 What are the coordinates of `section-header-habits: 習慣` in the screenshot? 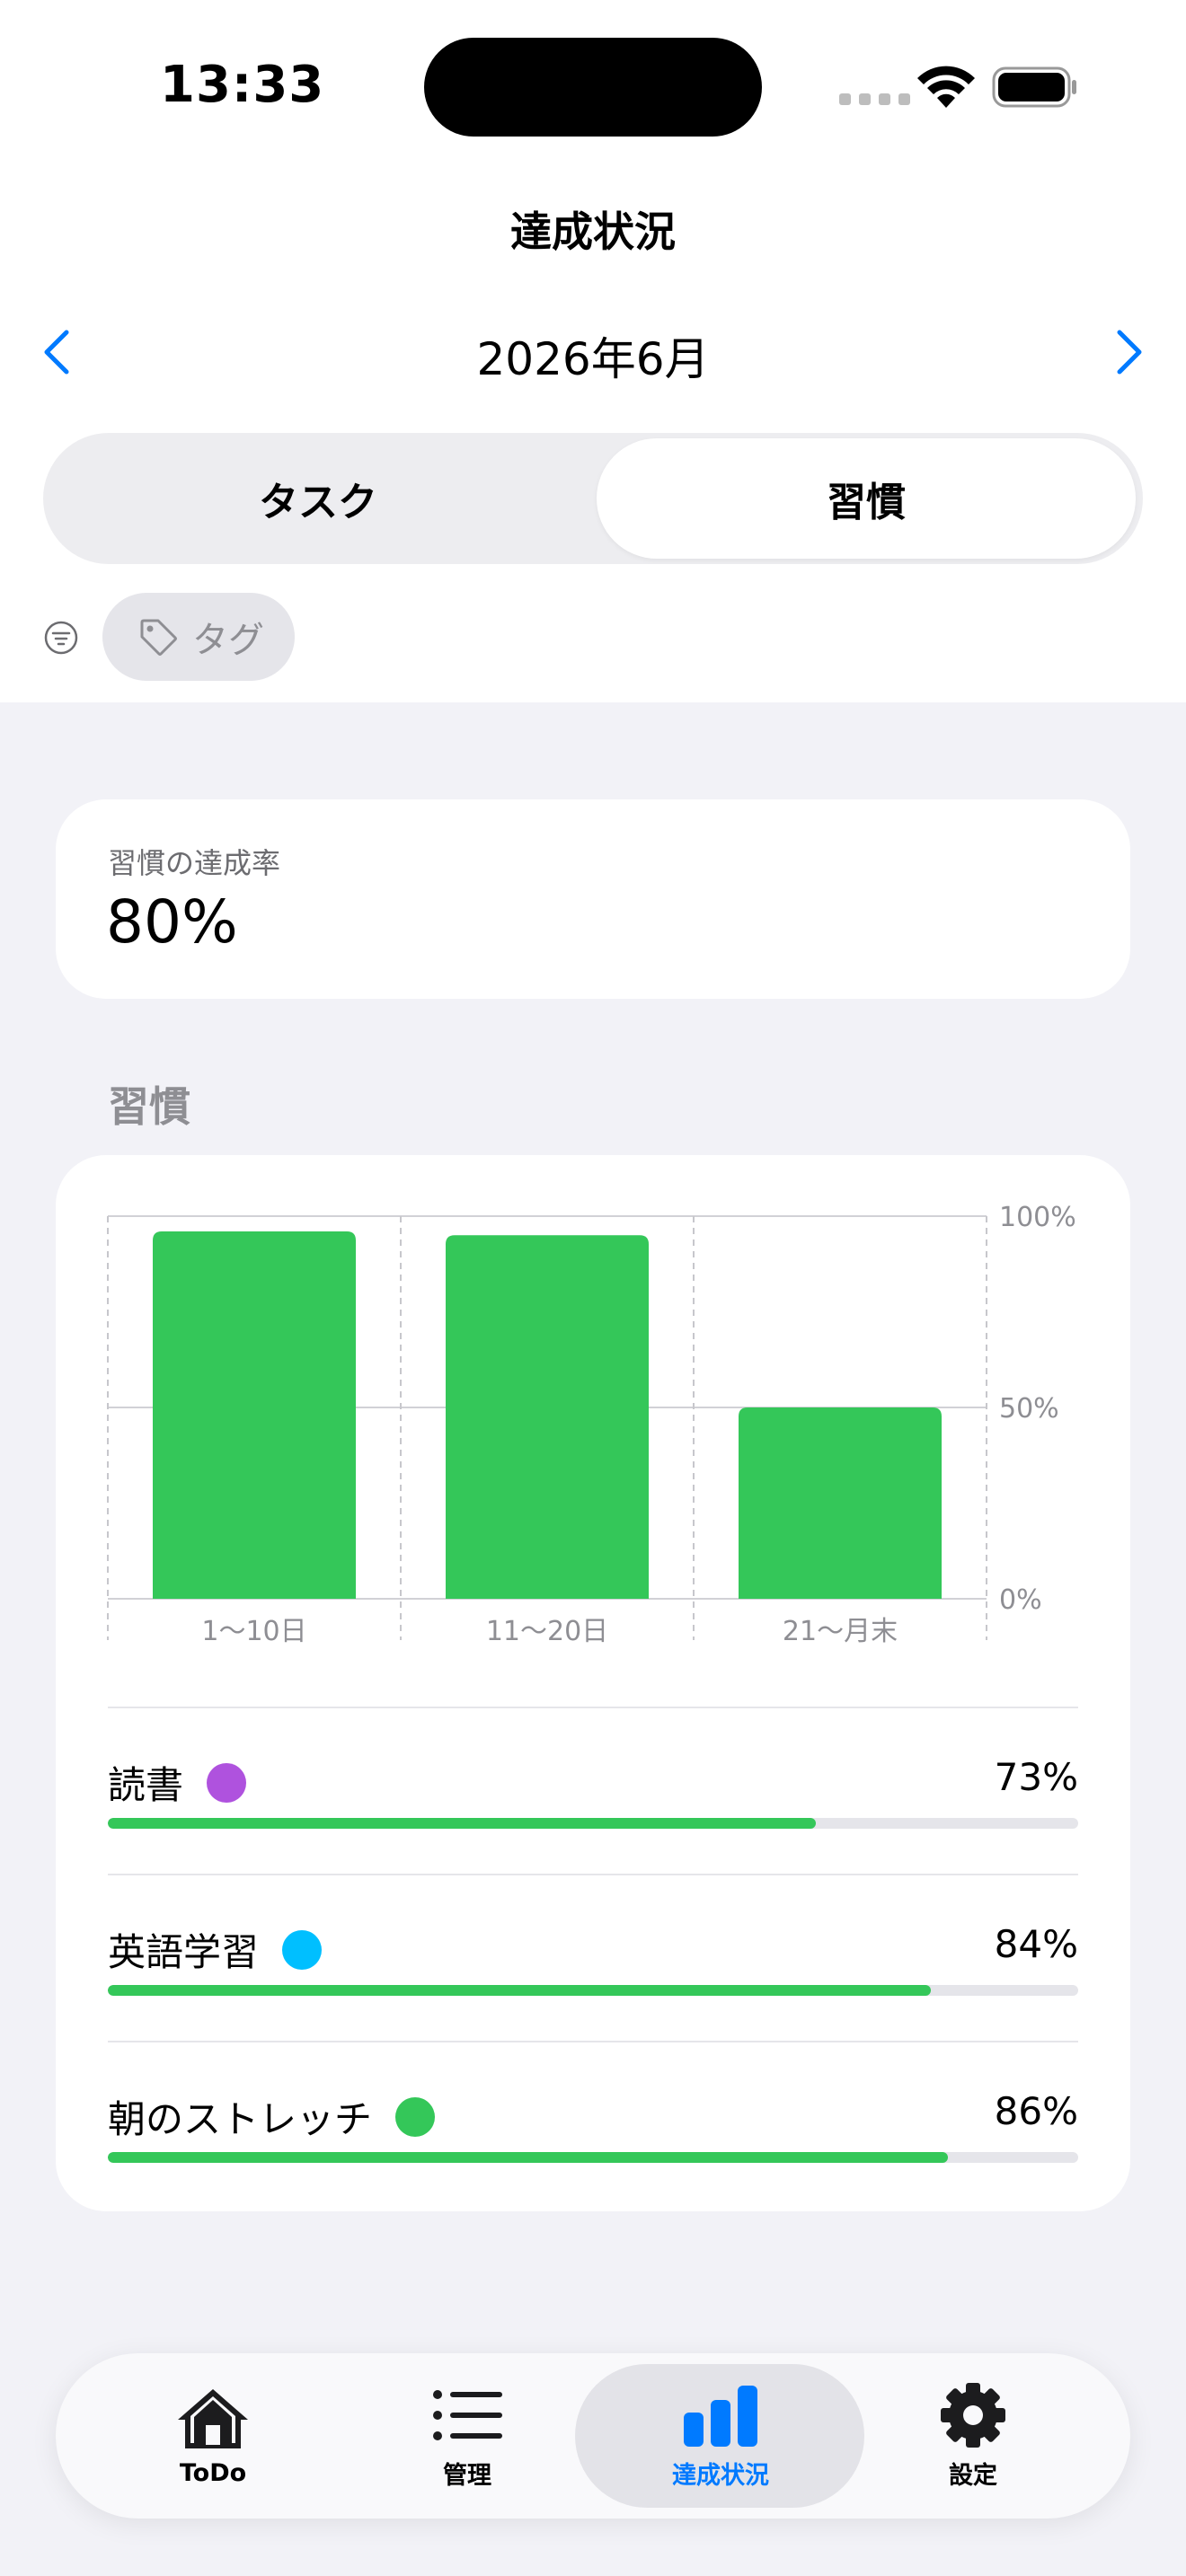 It's located at (149, 1106).